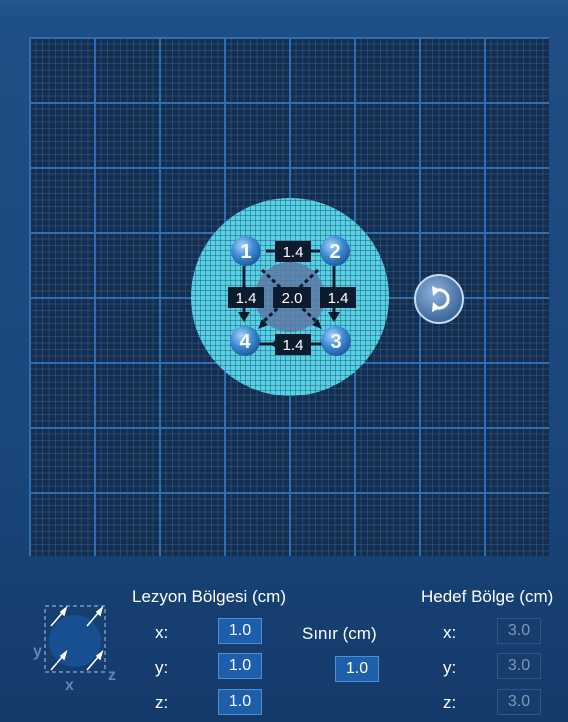 The image size is (568, 722). What do you see at coordinates (209, 596) in the screenshot?
I see `lesion-title: Lezyon Bölgesi (cm)` at bounding box center [209, 596].